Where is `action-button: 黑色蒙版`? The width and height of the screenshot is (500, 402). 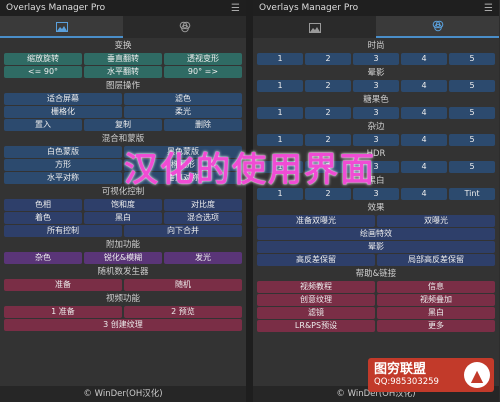
action-button: 黑色蒙版 is located at coordinates (183, 152).